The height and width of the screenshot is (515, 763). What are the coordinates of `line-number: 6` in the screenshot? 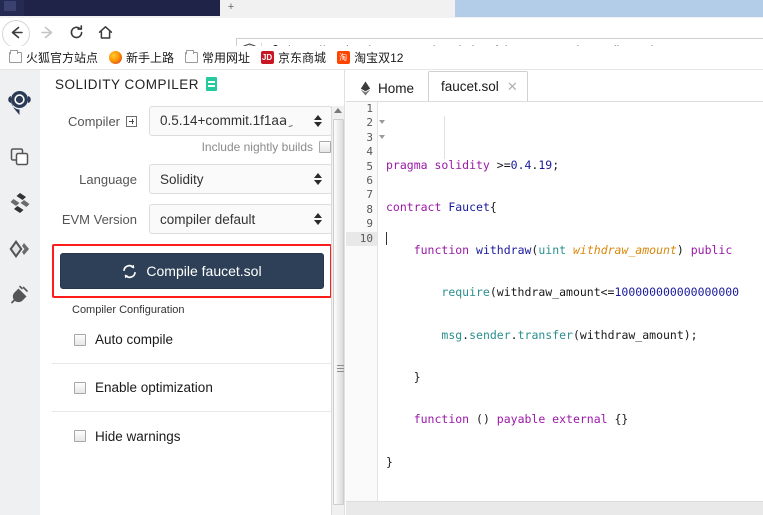 It's located at (369, 180).